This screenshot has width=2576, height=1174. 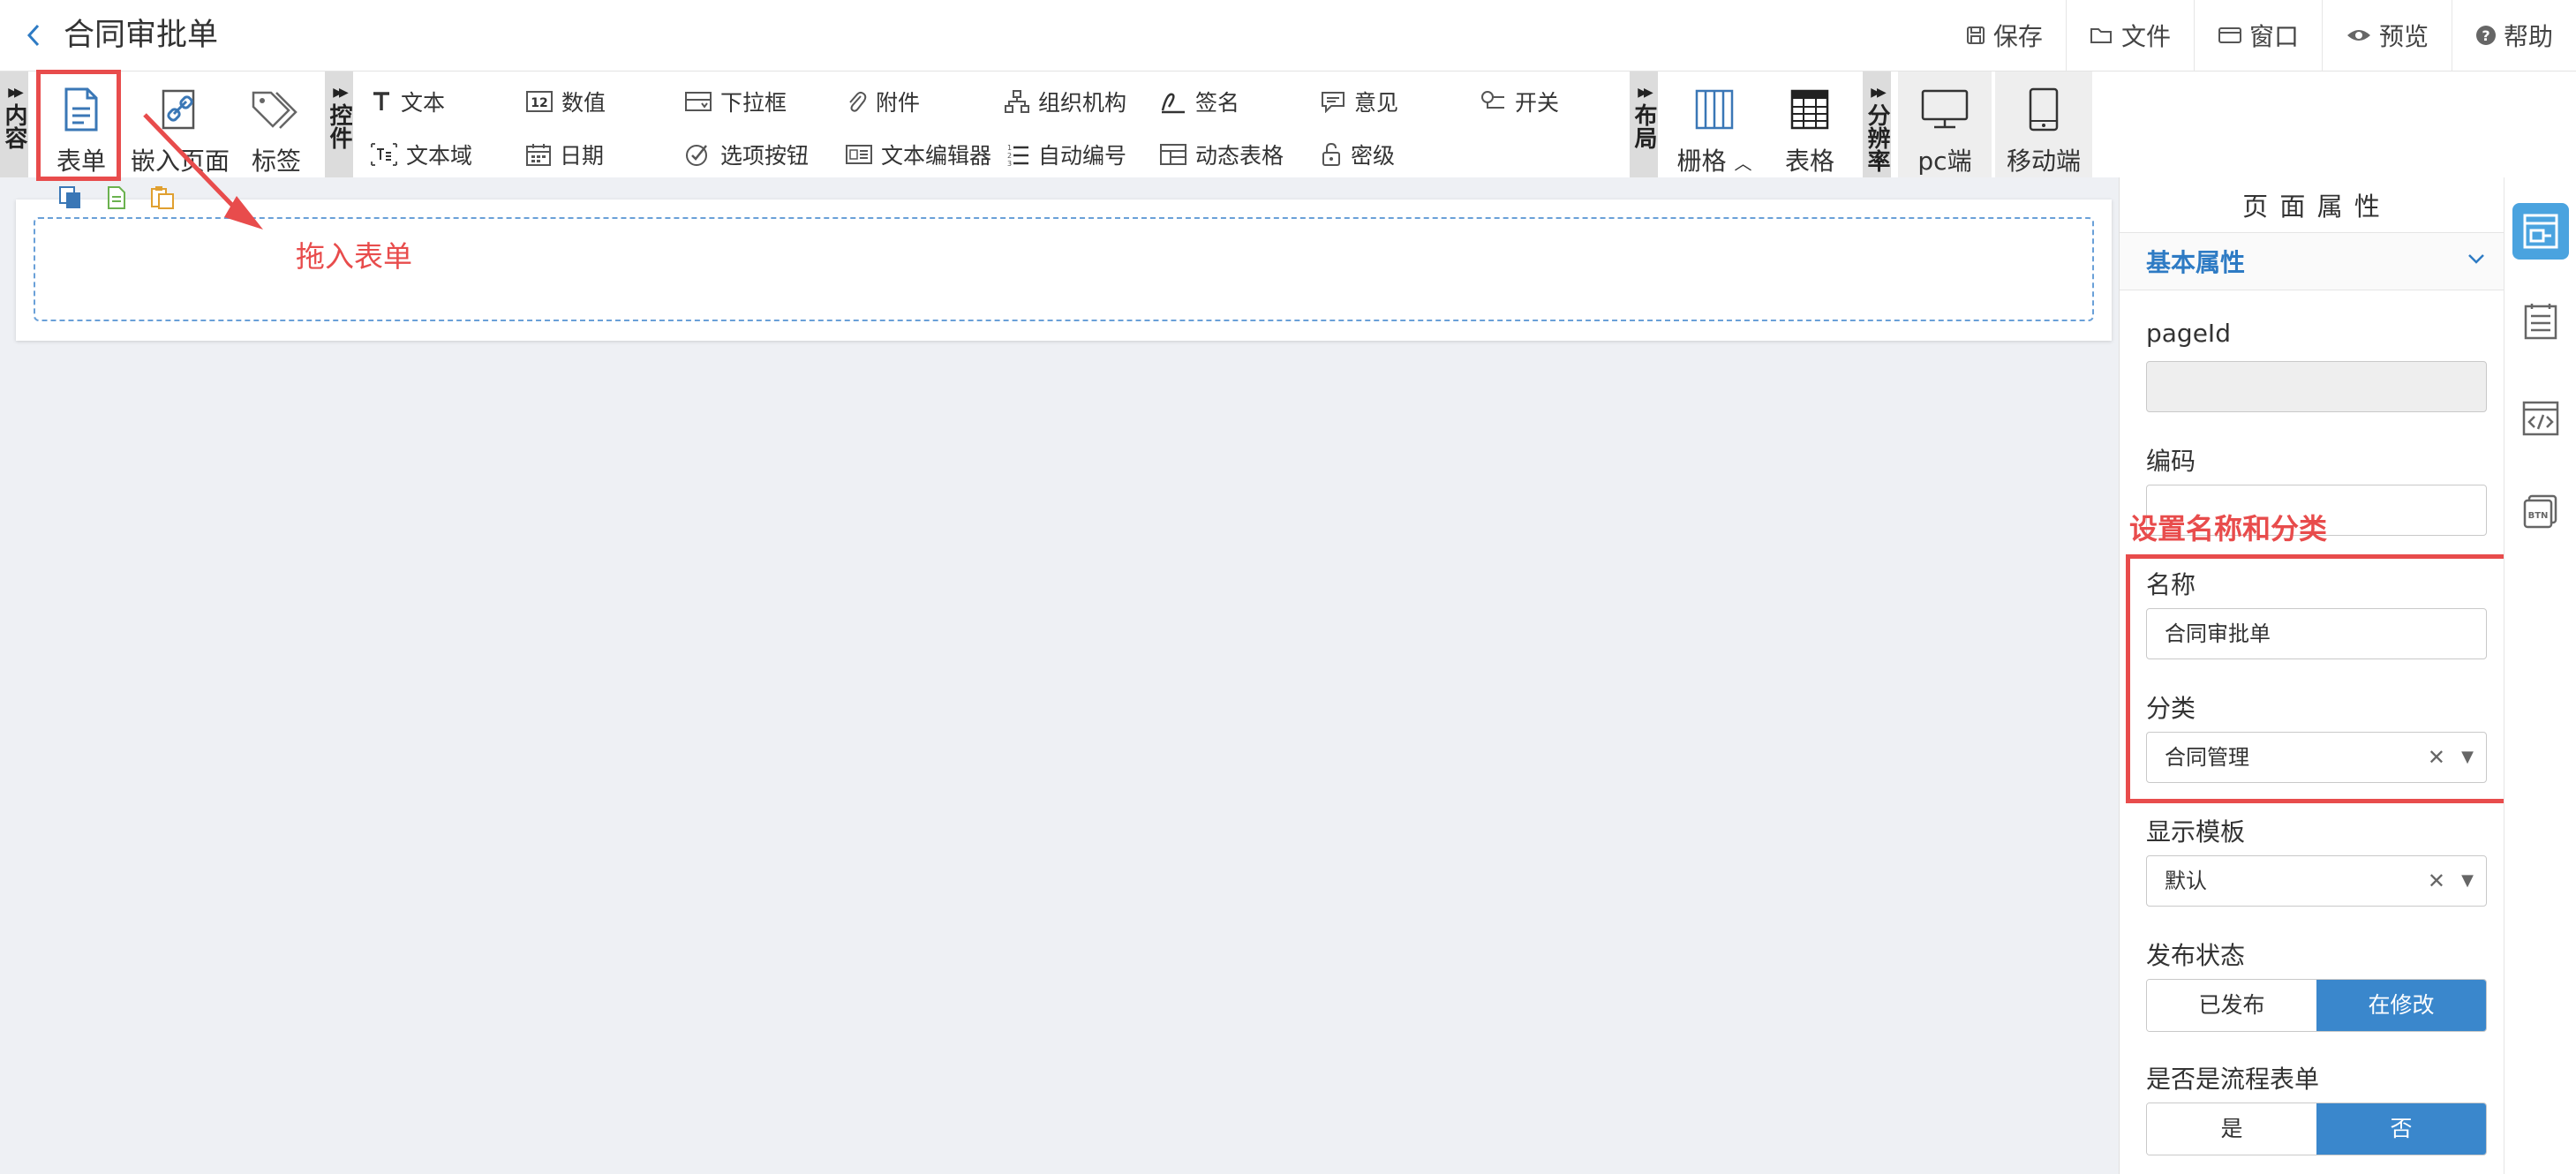 I want to click on control-org-label: 组织机构, so click(x=1083, y=103).